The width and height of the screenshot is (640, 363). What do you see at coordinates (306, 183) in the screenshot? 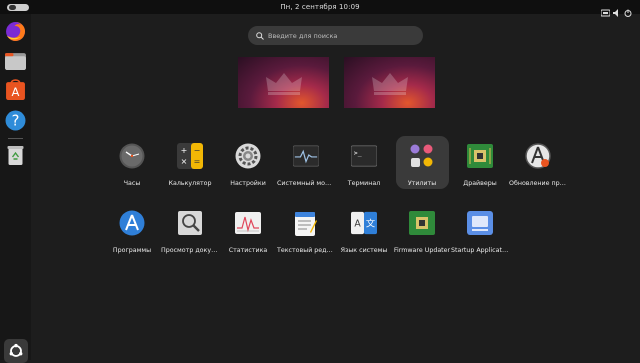
I see `app-label: Системный монитор` at bounding box center [306, 183].